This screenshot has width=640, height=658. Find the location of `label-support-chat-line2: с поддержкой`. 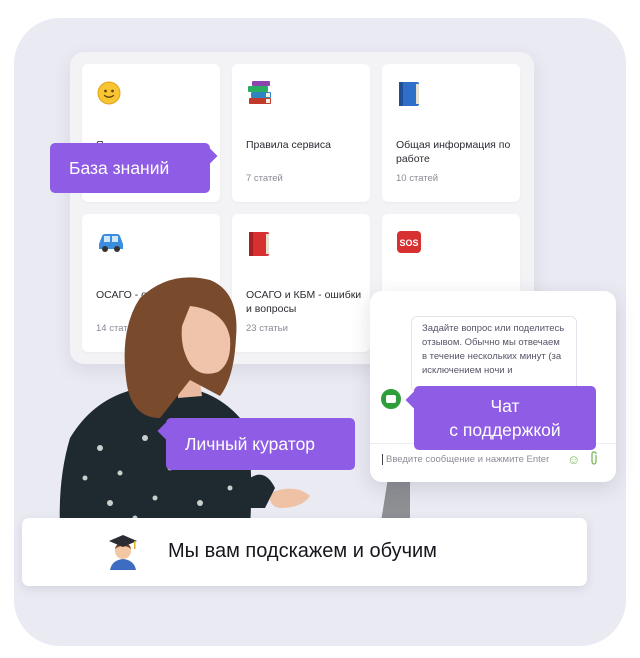

label-support-chat-line2: с поддержкой is located at coordinates (505, 430).